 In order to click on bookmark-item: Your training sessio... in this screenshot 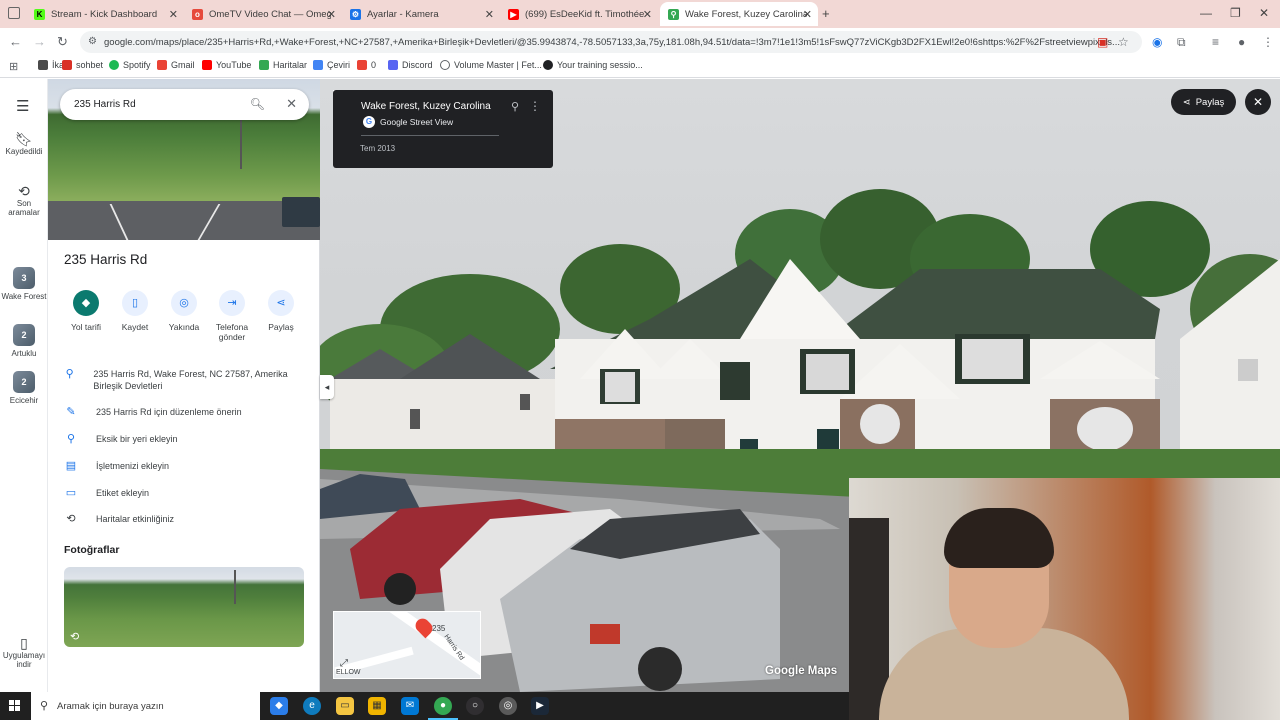, I will do `click(593, 65)`.